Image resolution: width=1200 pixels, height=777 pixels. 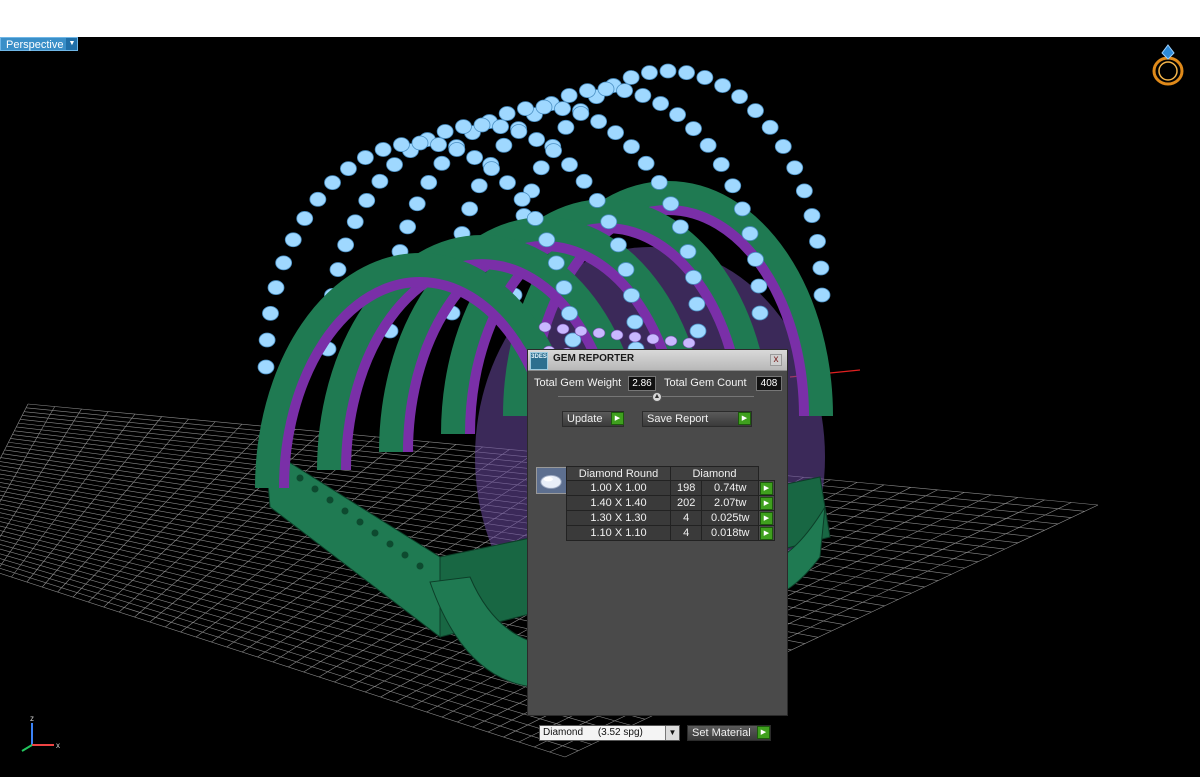 I want to click on set-material-go-icon: ▶, so click(x=763, y=732).